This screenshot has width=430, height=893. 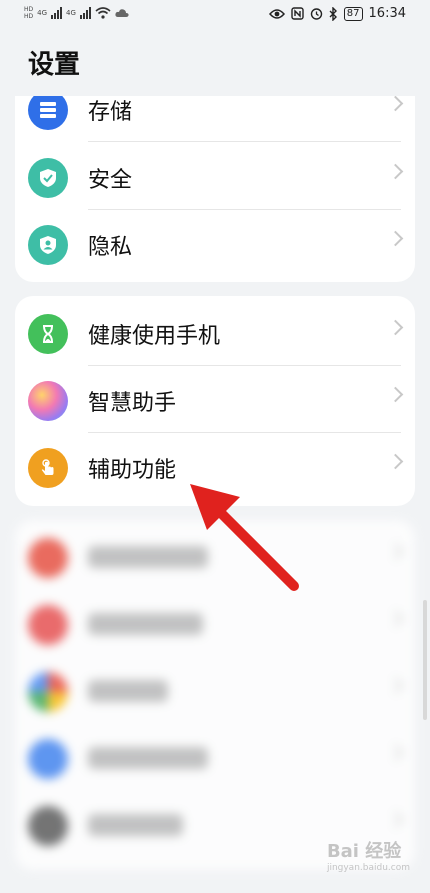 I want to click on google-icon, so click(x=48, y=692).